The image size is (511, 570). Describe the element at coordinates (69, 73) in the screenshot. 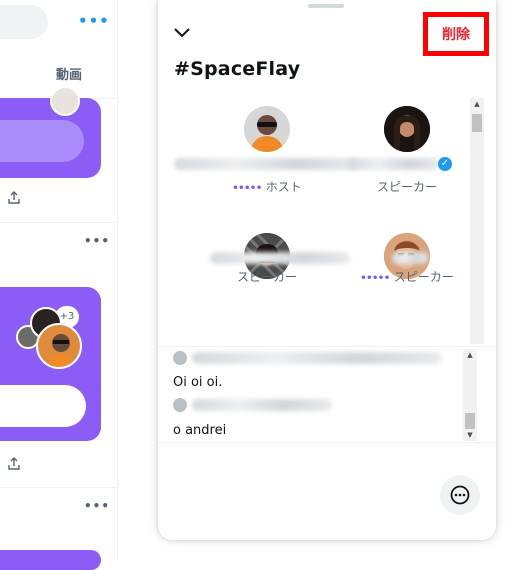

I see `tab-videos: 動画` at that location.